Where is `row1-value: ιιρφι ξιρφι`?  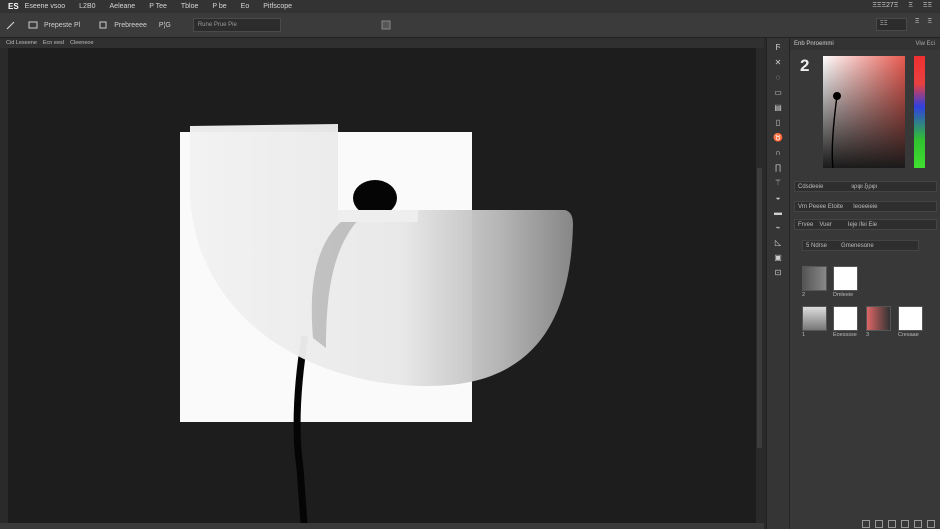
row1-value: ιιρφι ξιρφι is located at coordinates (864, 187).